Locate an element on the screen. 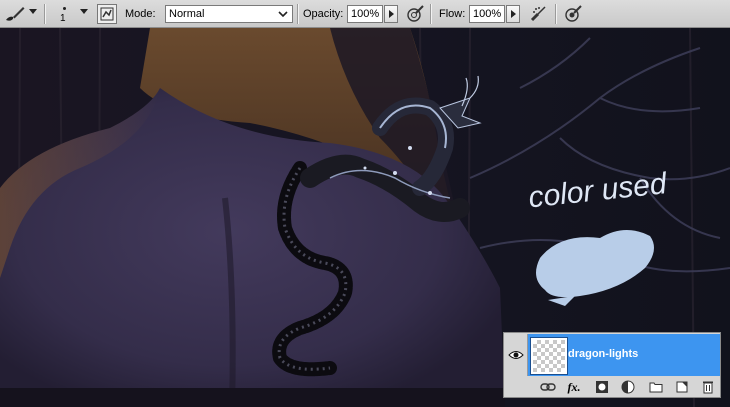 The width and height of the screenshot is (730, 407). layer-row: dragon-lights is located at coordinates (612, 355).